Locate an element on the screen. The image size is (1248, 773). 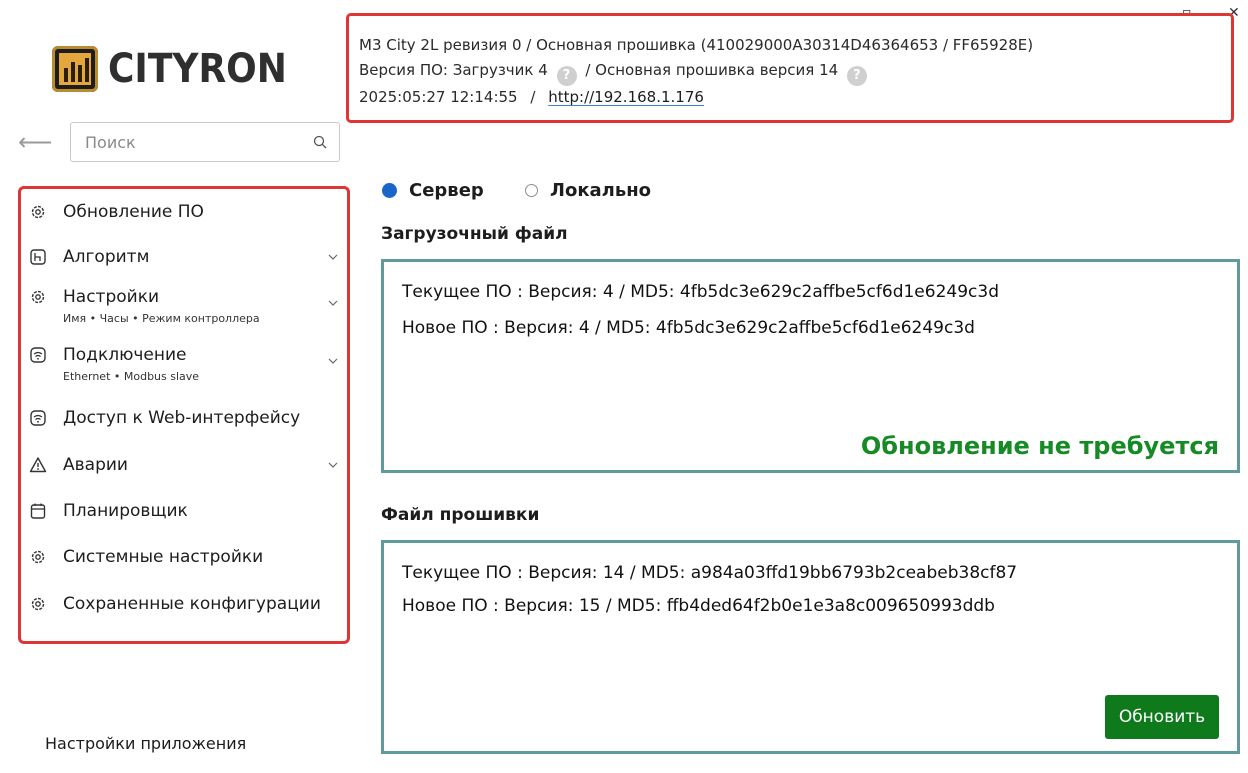
sidebar-item-sublabel: Ethernet • Modbus slave is located at coordinates (131, 376).